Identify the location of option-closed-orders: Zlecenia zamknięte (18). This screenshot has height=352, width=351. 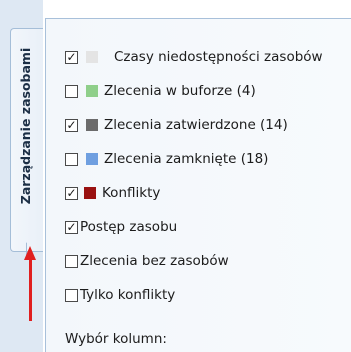
(207, 159).